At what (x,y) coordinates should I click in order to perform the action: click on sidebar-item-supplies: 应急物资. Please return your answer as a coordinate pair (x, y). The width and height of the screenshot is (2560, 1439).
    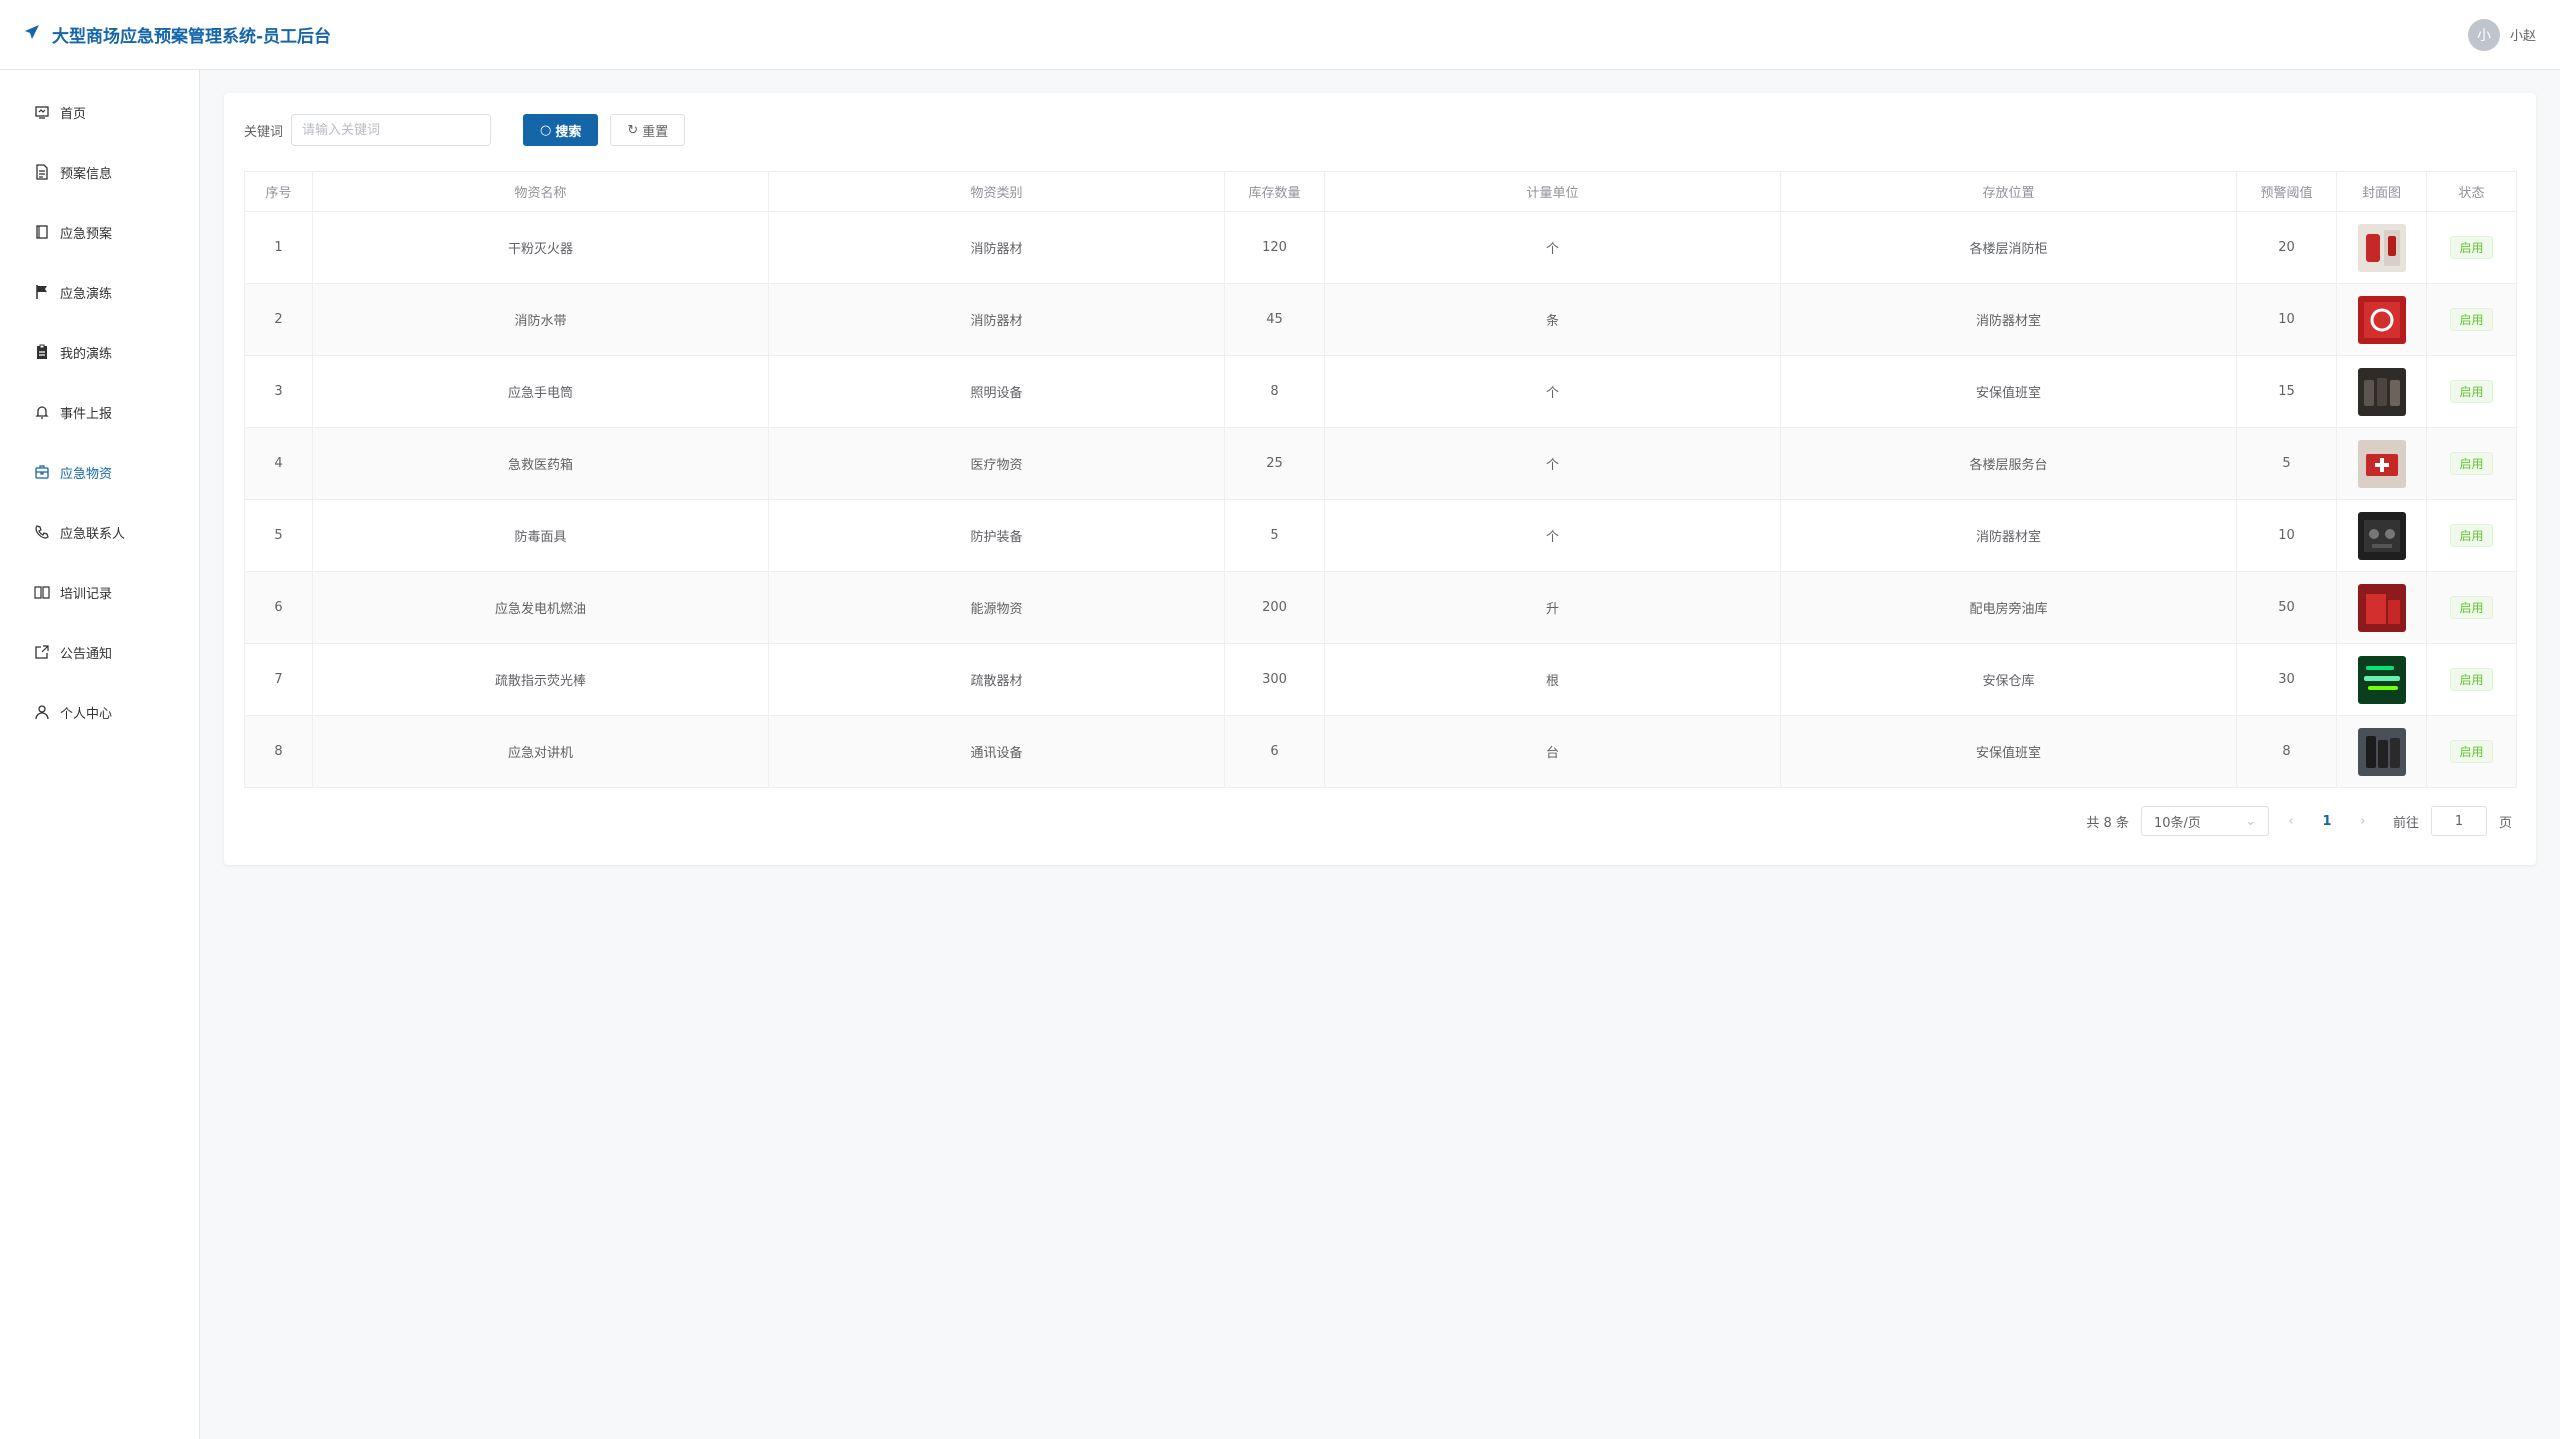
    Looking at the image, I should click on (99, 472).